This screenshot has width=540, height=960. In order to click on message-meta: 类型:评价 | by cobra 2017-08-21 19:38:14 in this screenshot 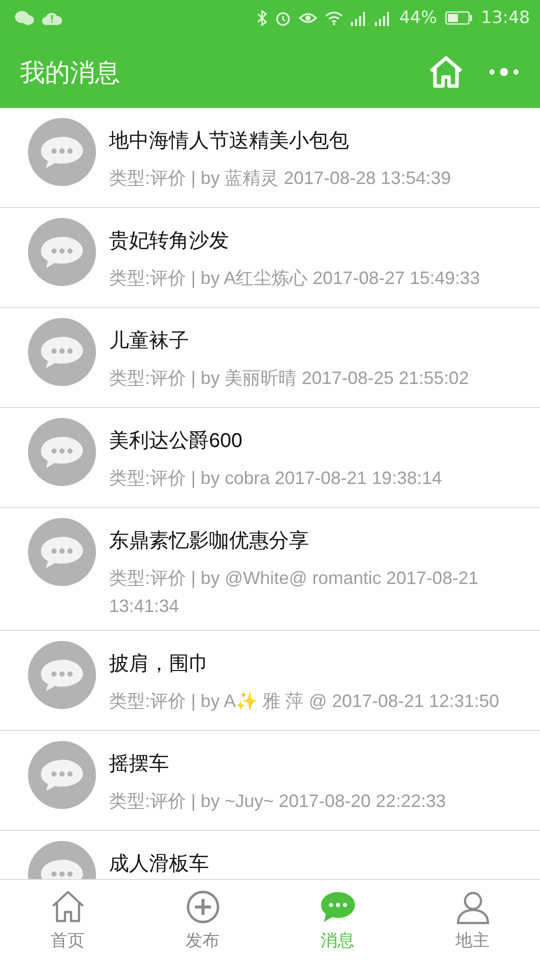, I will do `click(275, 478)`.